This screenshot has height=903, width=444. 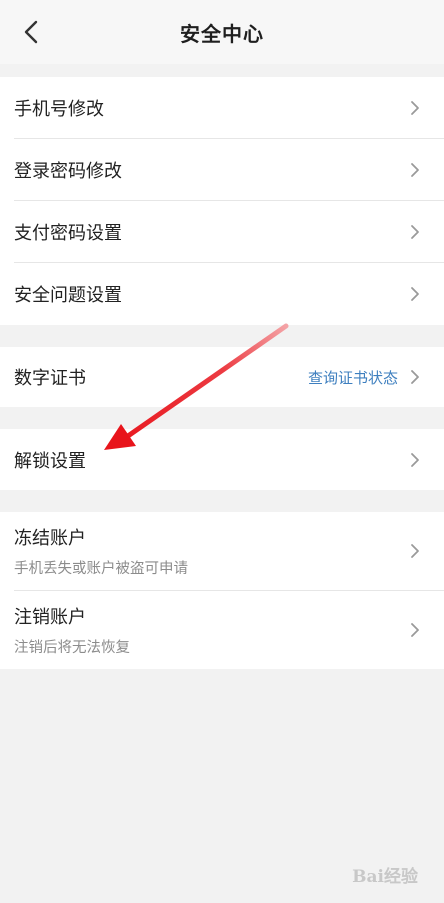 What do you see at coordinates (222, 170) in the screenshot?
I see `login-password-change-item: 登录密码修改` at bounding box center [222, 170].